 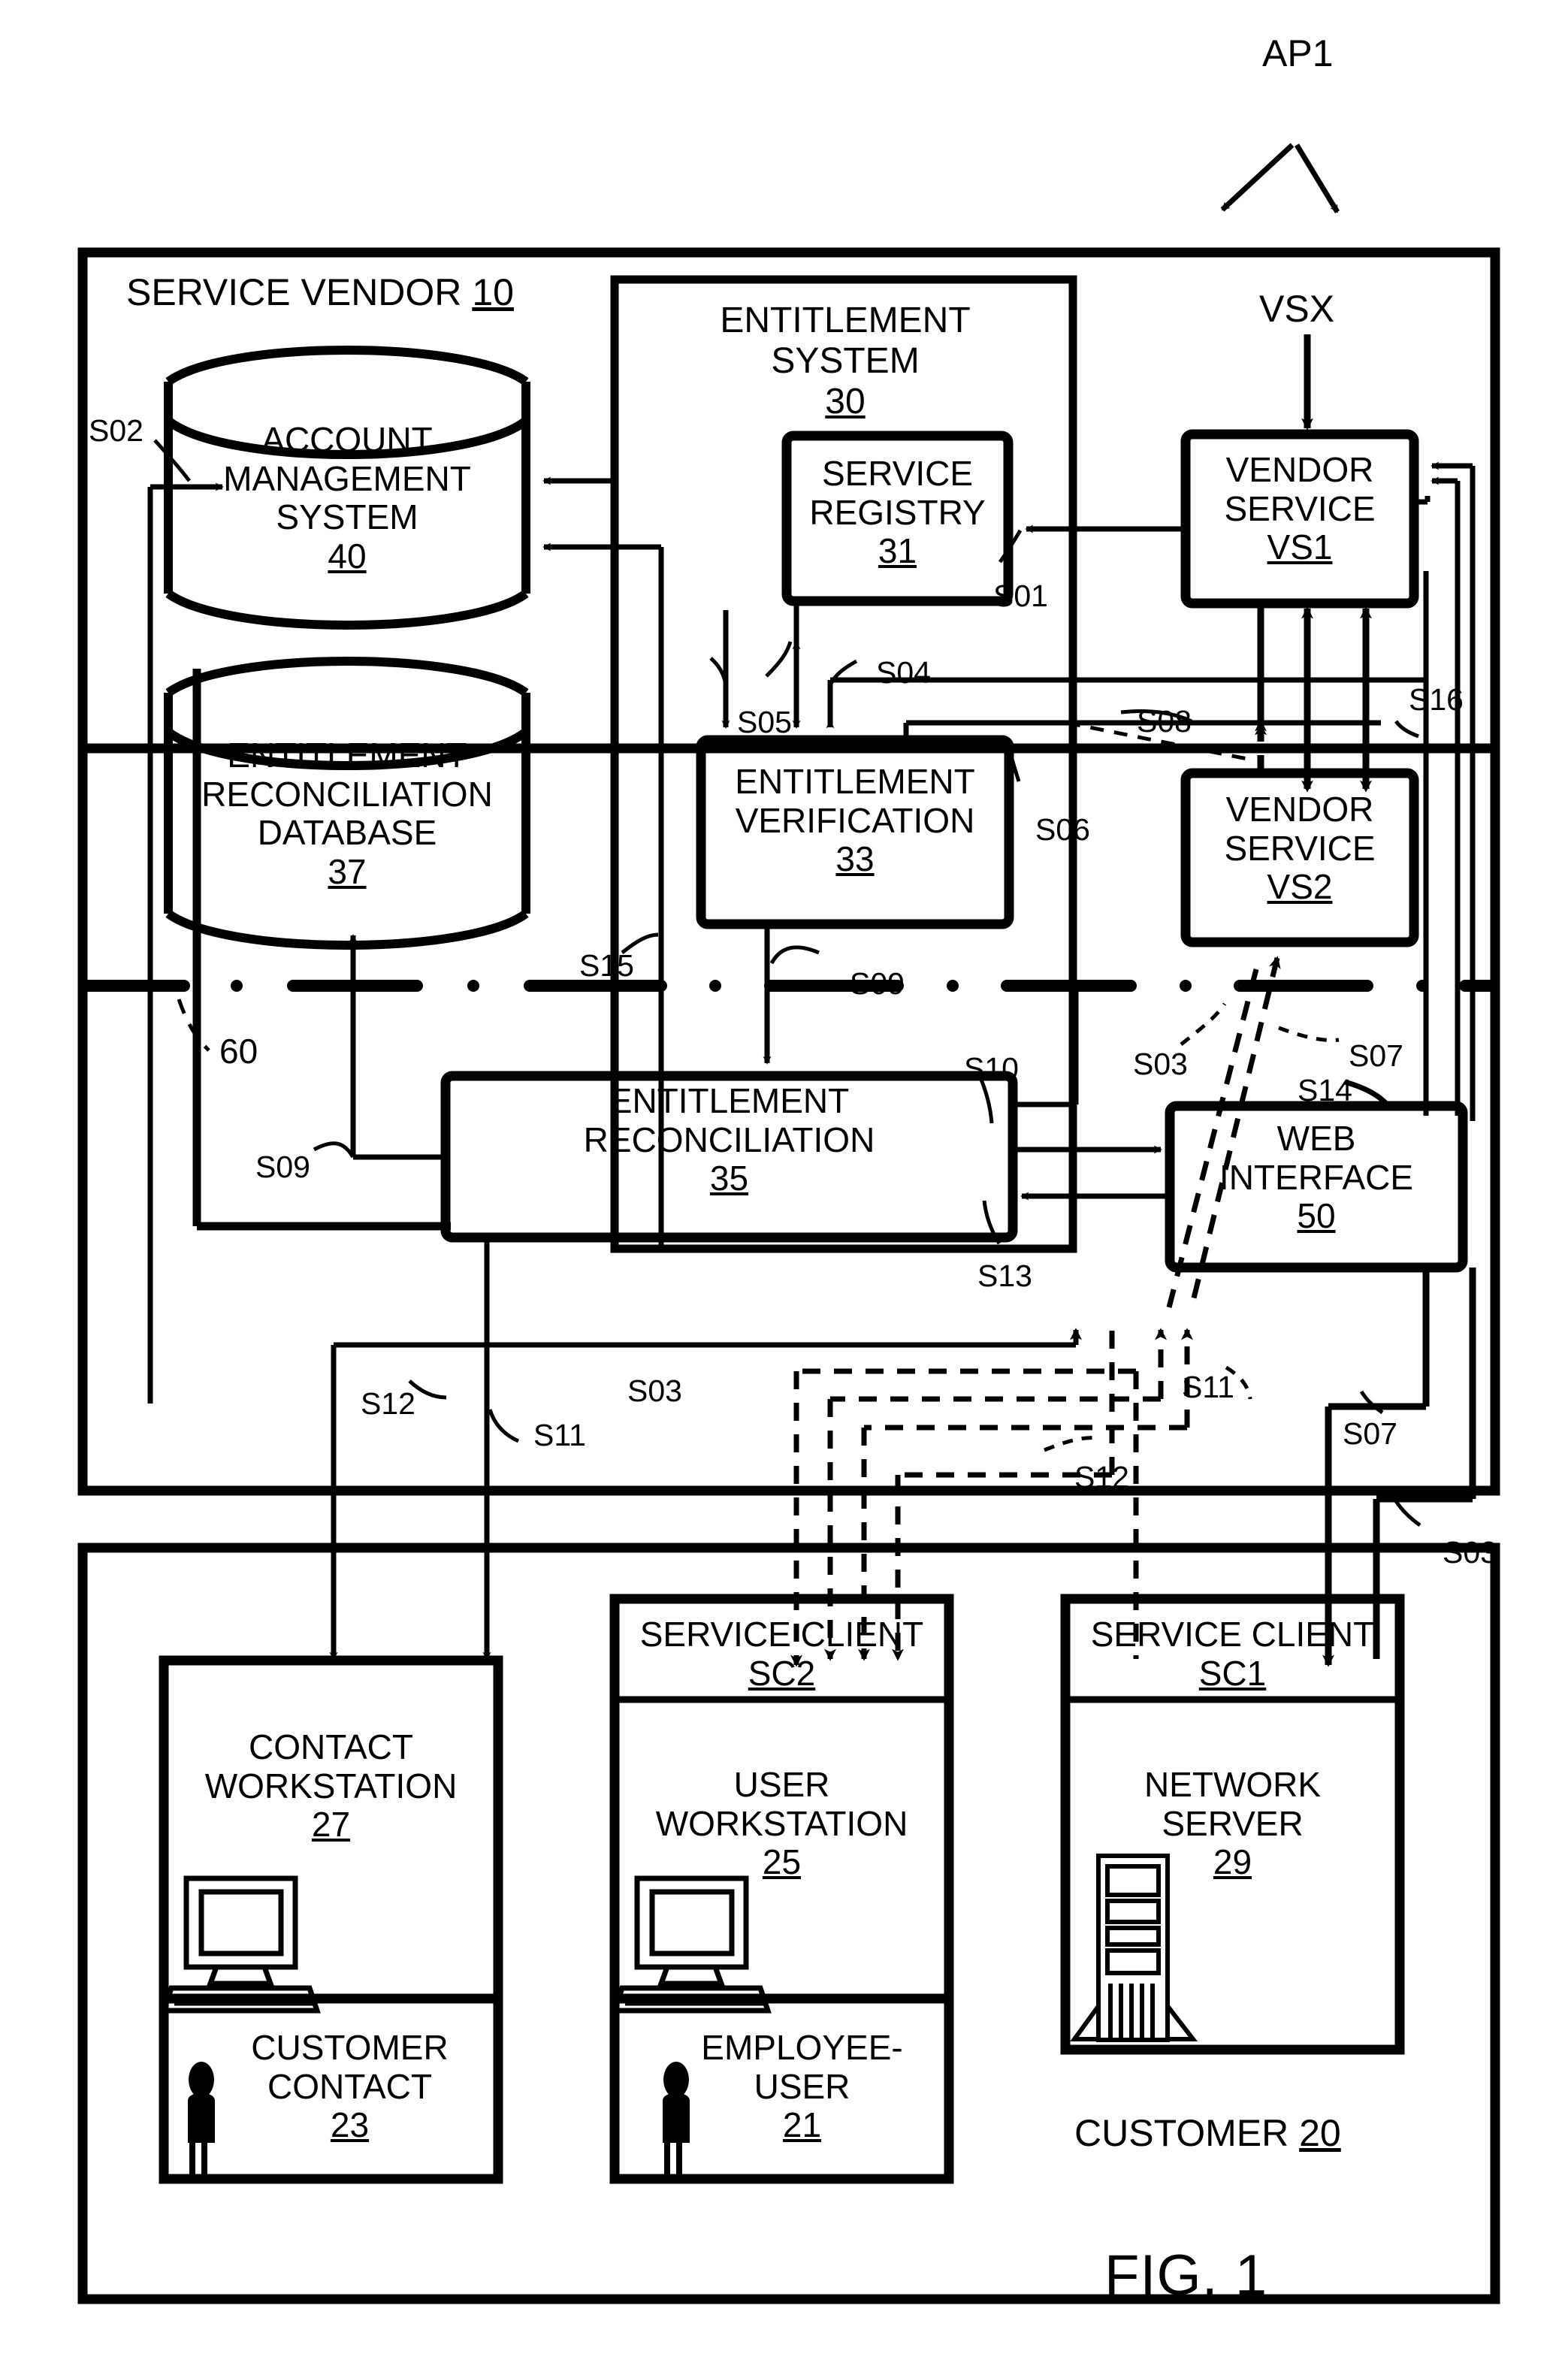 What do you see at coordinates (1436, 699) in the screenshot?
I see `signal-label-s16: S16` at bounding box center [1436, 699].